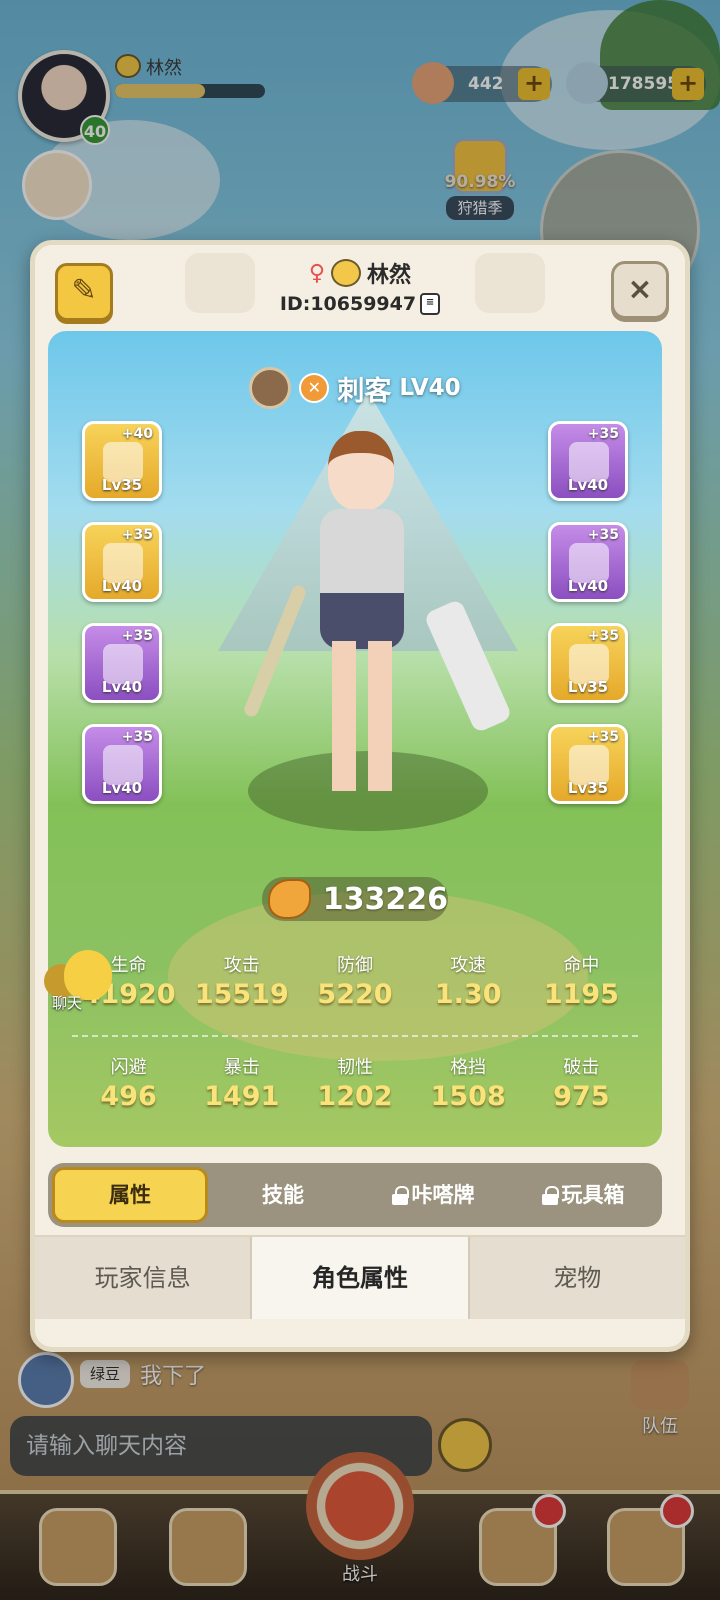 The width and height of the screenshot is (720, 1600). Describe the element at coordinates (430, 388) in the screenshot. I see `class-level: LV40` at that location.